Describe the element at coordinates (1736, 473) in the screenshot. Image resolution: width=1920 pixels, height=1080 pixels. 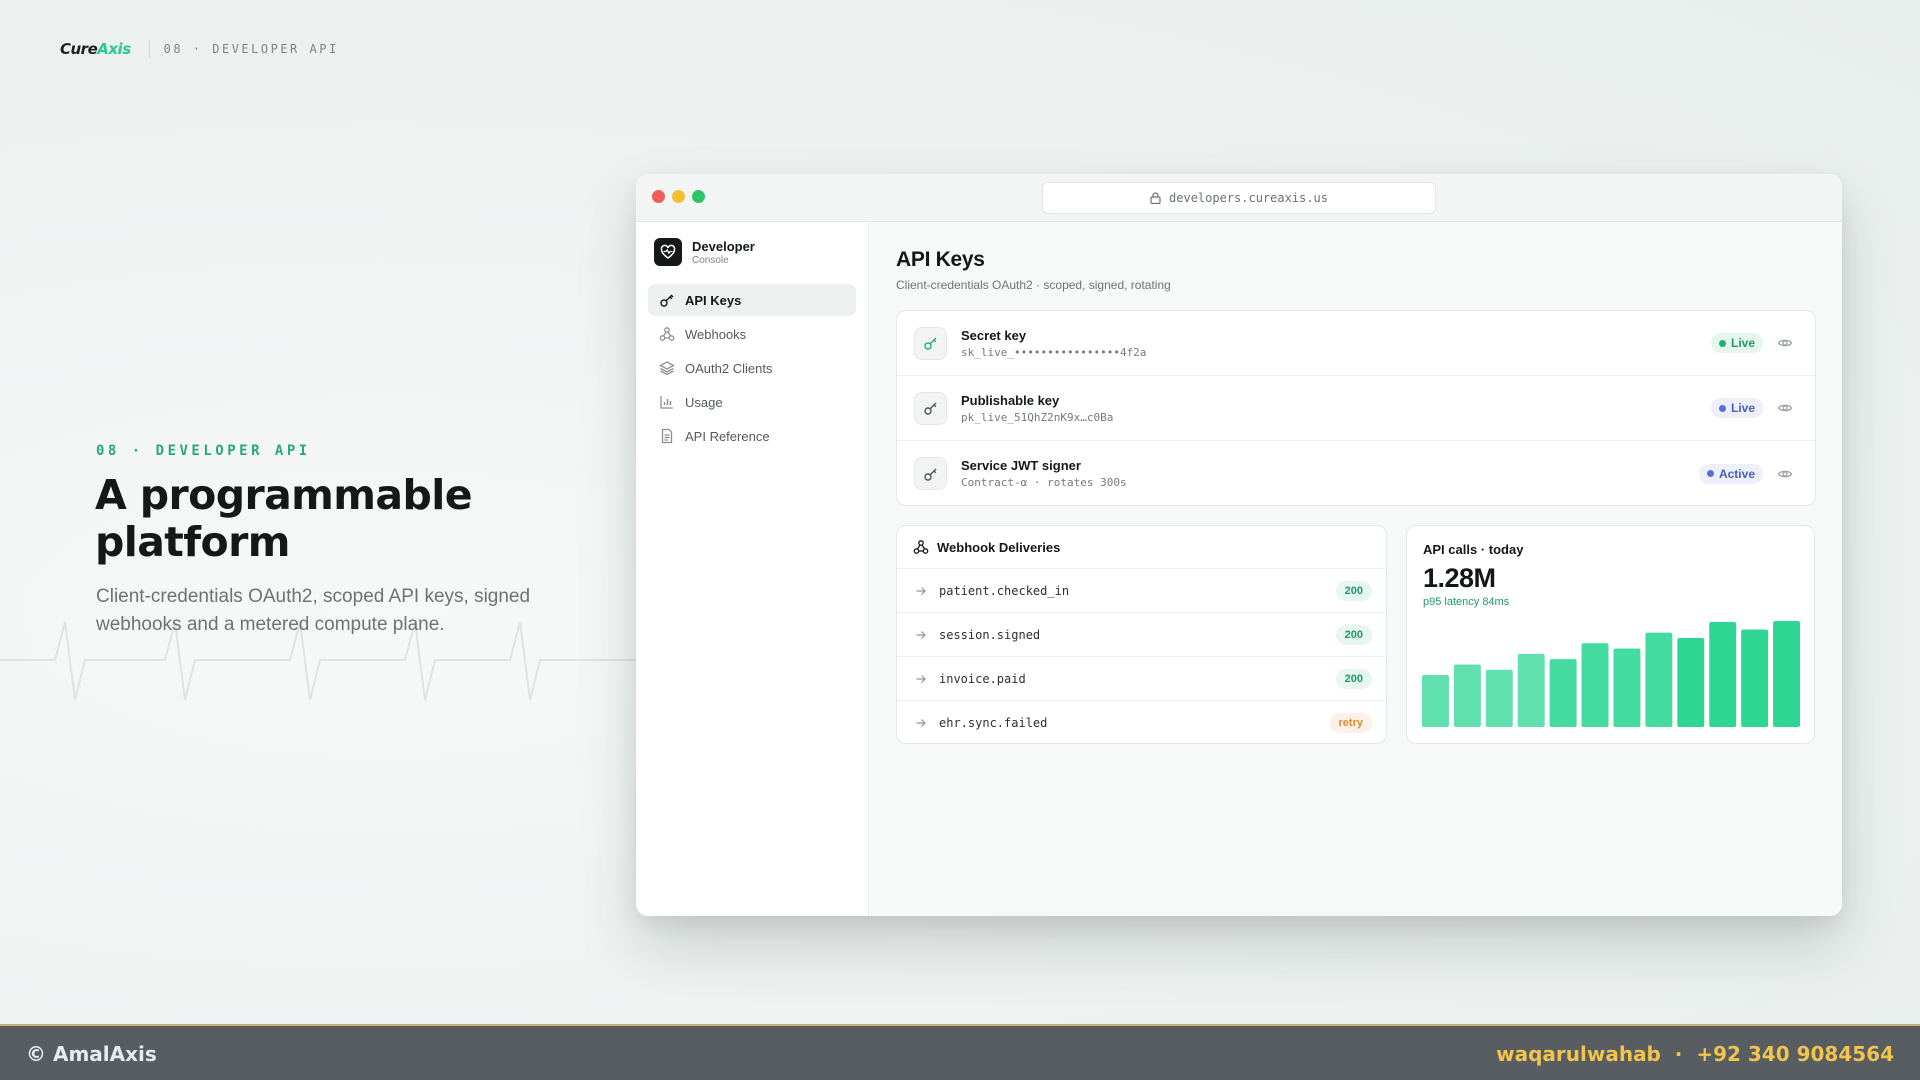
I see `status-label: Active` at that location.